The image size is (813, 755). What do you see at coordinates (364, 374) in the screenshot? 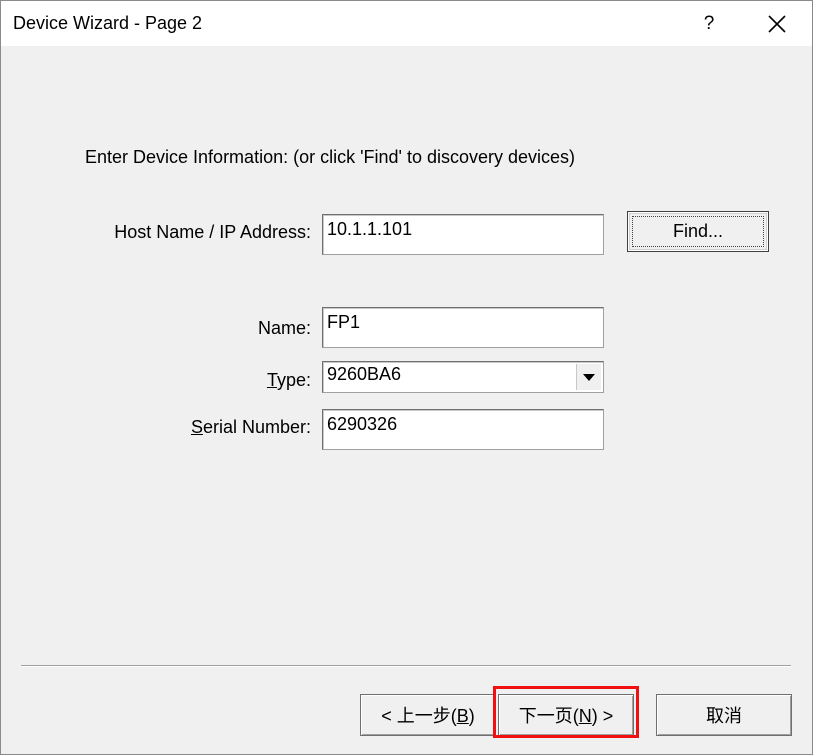
I see `type-select-value: 9260BA6` at bounding box center [364, 374].